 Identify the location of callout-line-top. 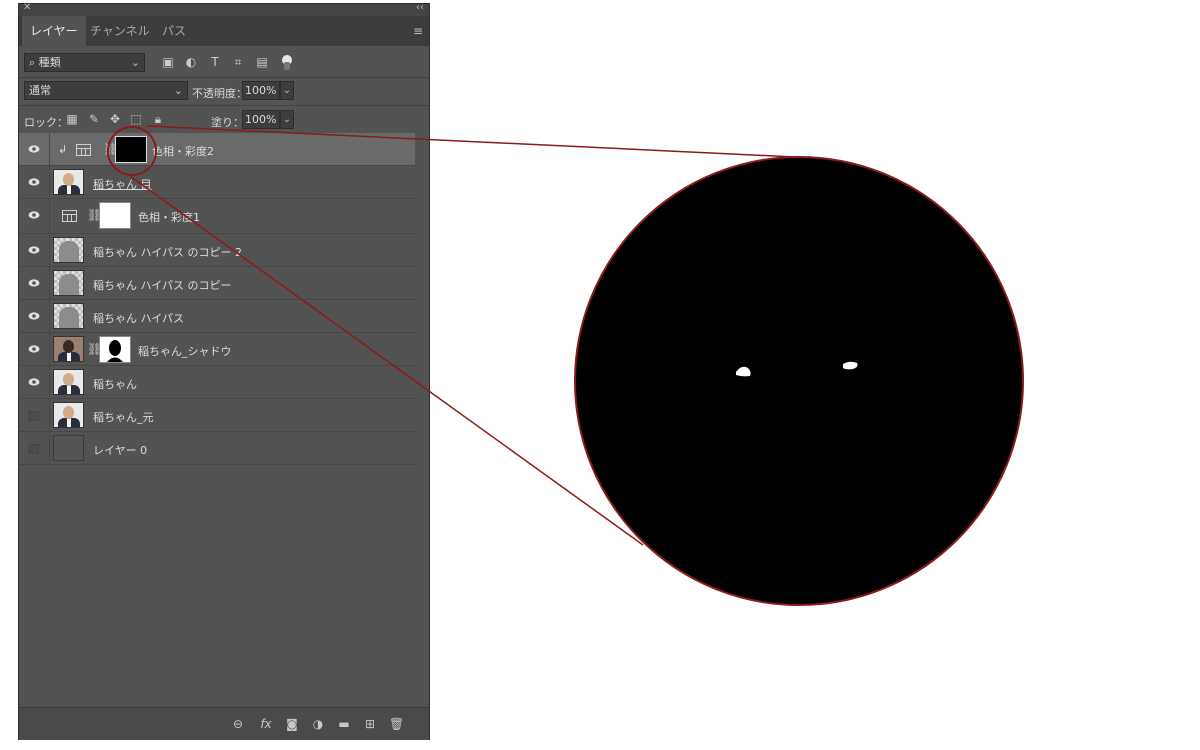
(471, 141).